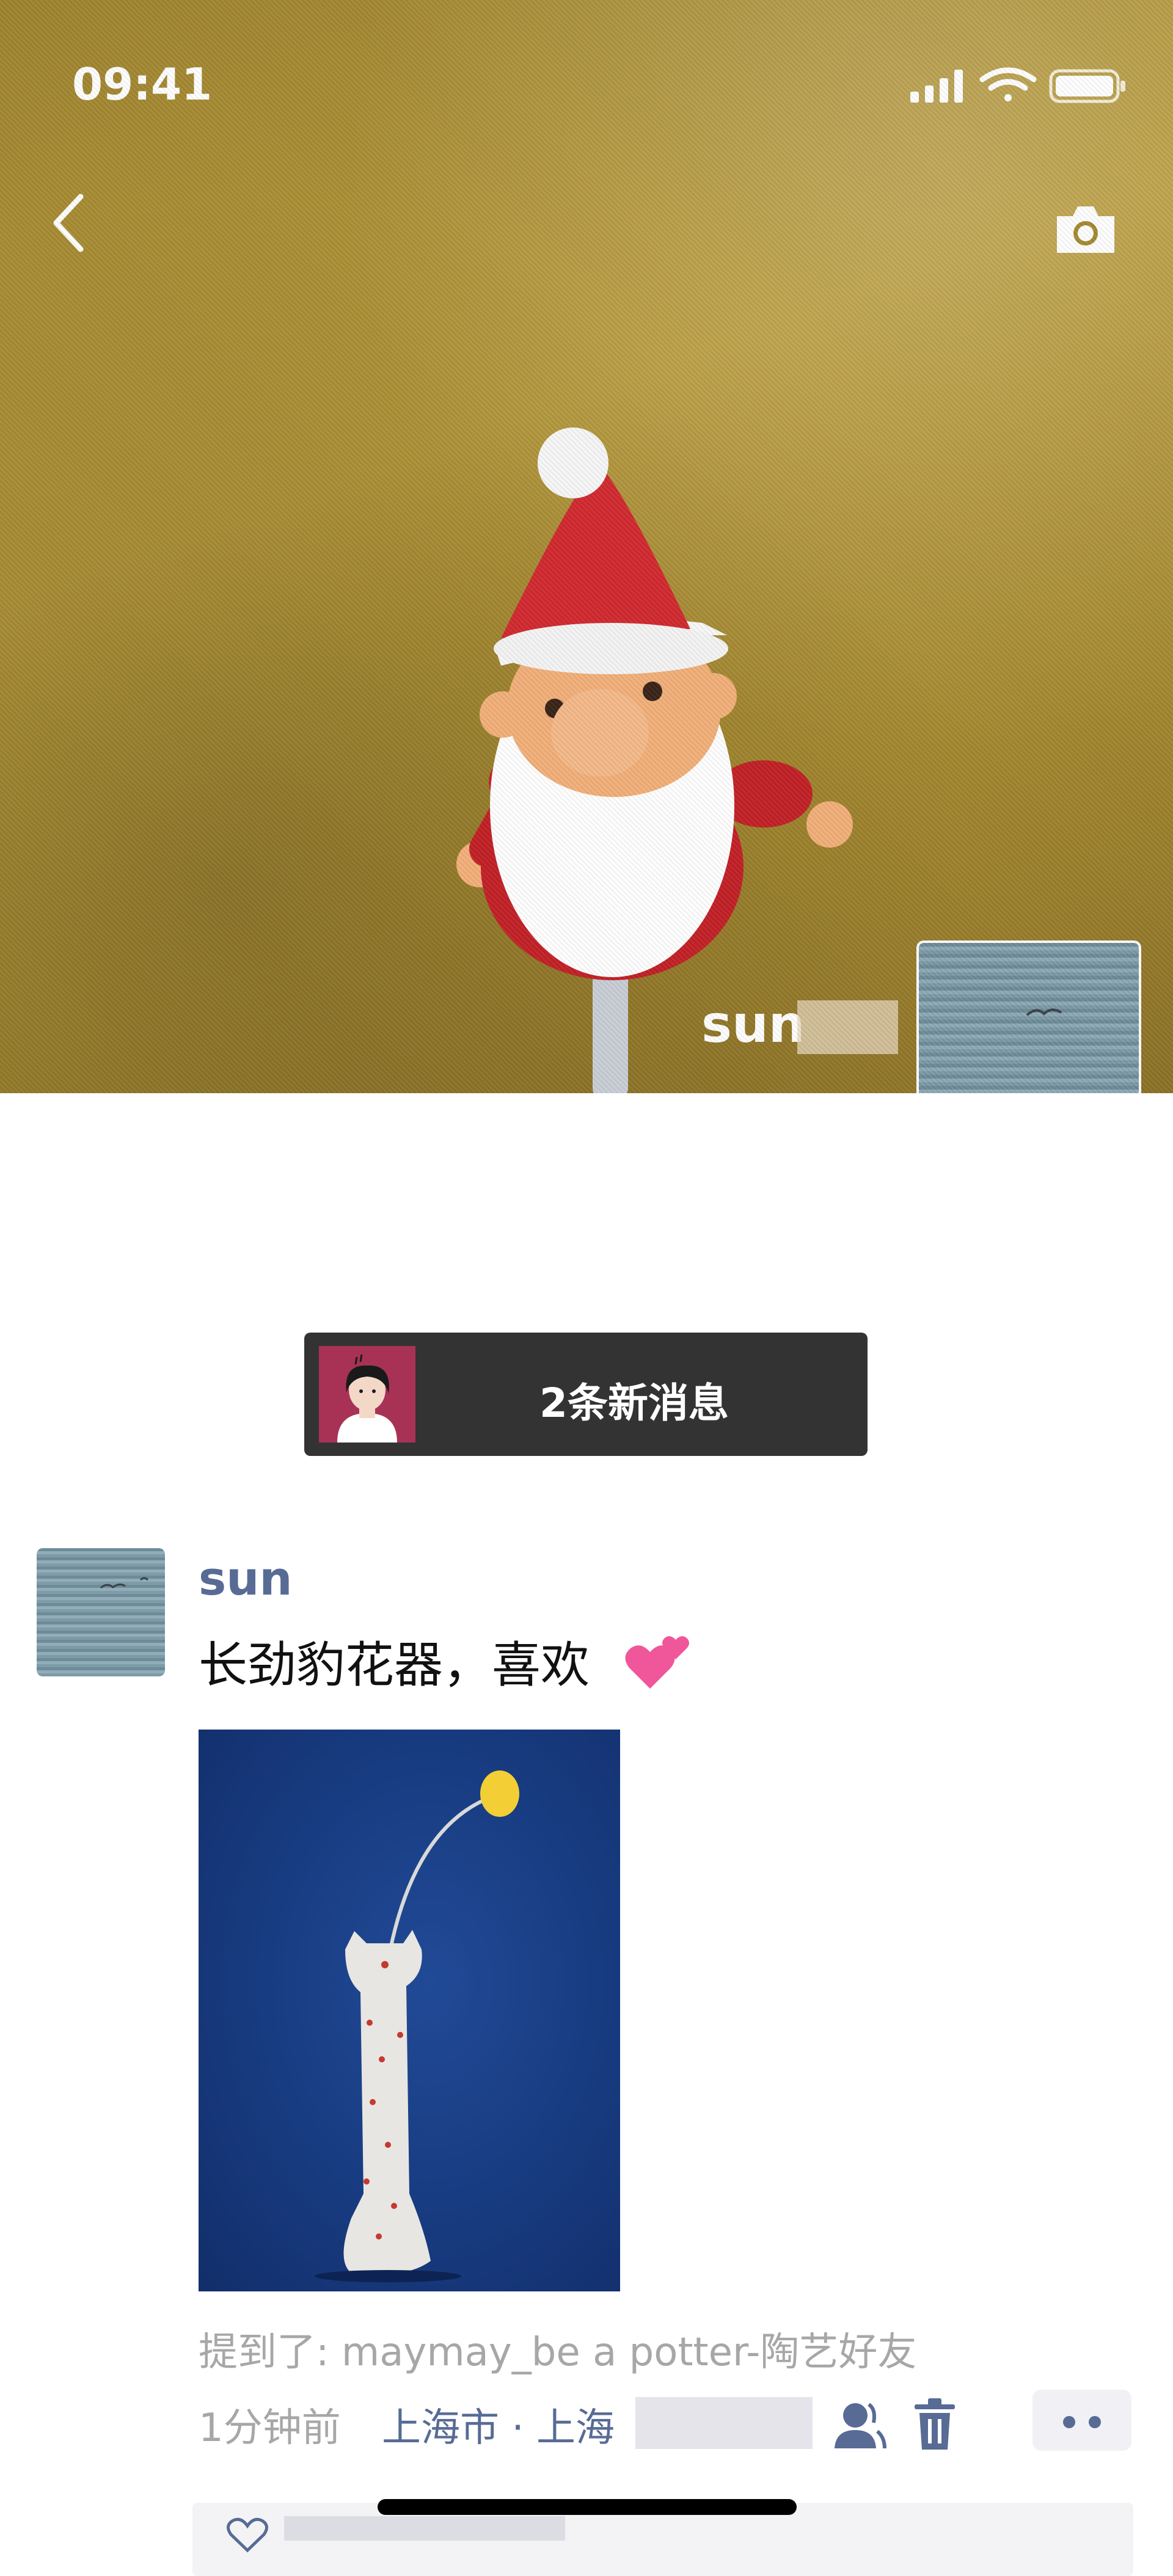 This screenshot has height=2576, width=1173. Describe the element at coordinates (557, 2349) in the screenshot. I see `post-mention: 提到了: maymay_be a potter-陶艺好友` at that location.